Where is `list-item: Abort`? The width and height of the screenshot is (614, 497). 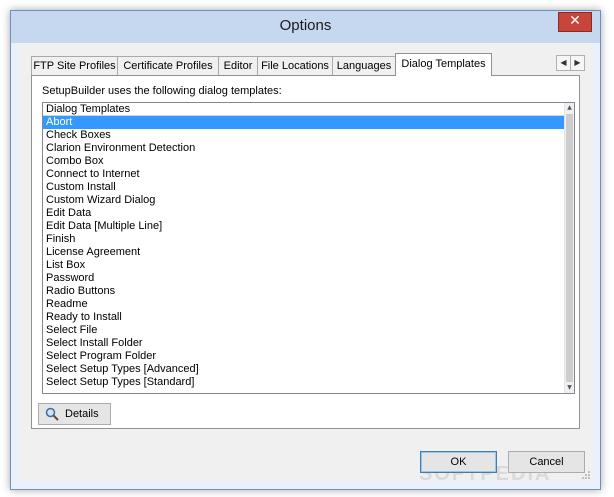
list-item: Abort is located at coordinates (303, 122).